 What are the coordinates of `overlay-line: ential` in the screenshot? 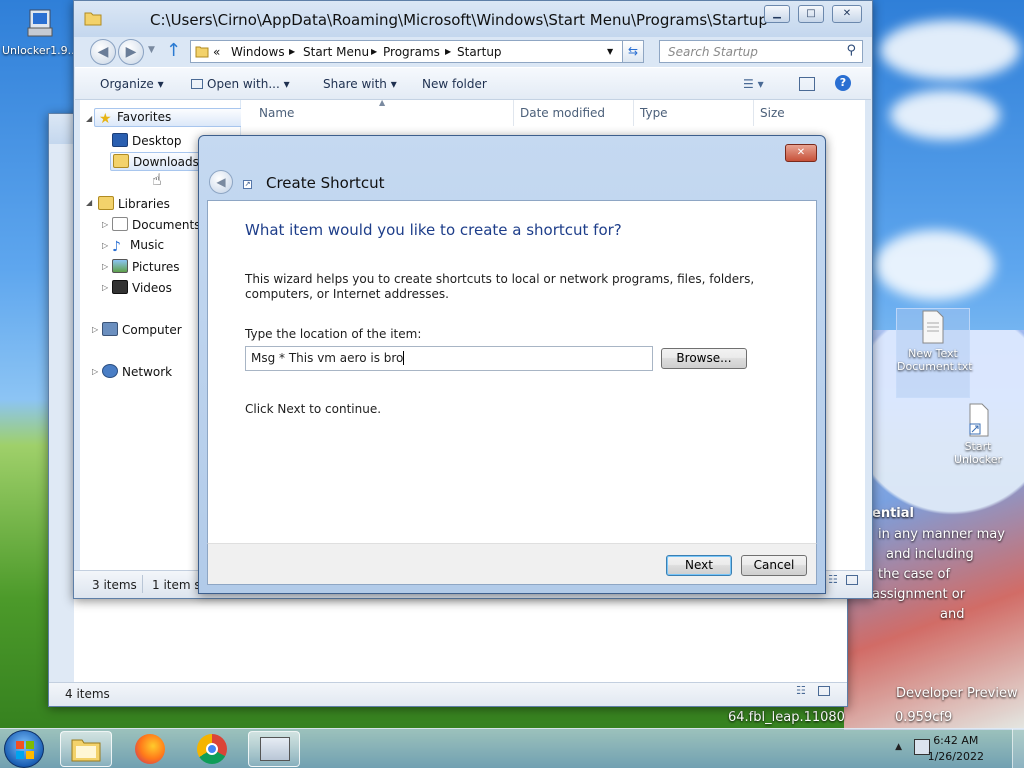 It's located at (893, 513).